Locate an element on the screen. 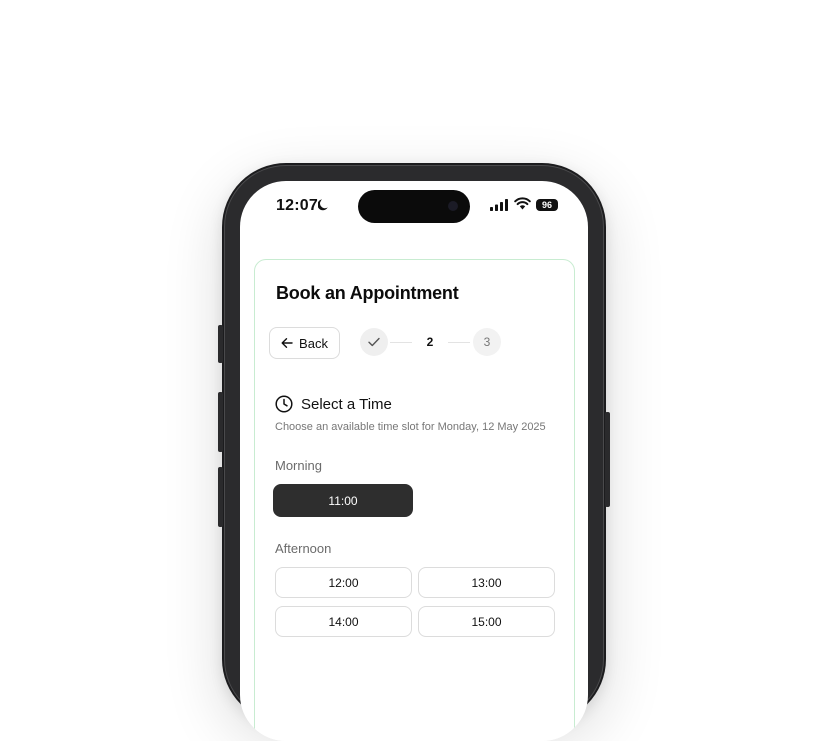  time-slot-selected: 11:00 is located at coordinates (343, 500).